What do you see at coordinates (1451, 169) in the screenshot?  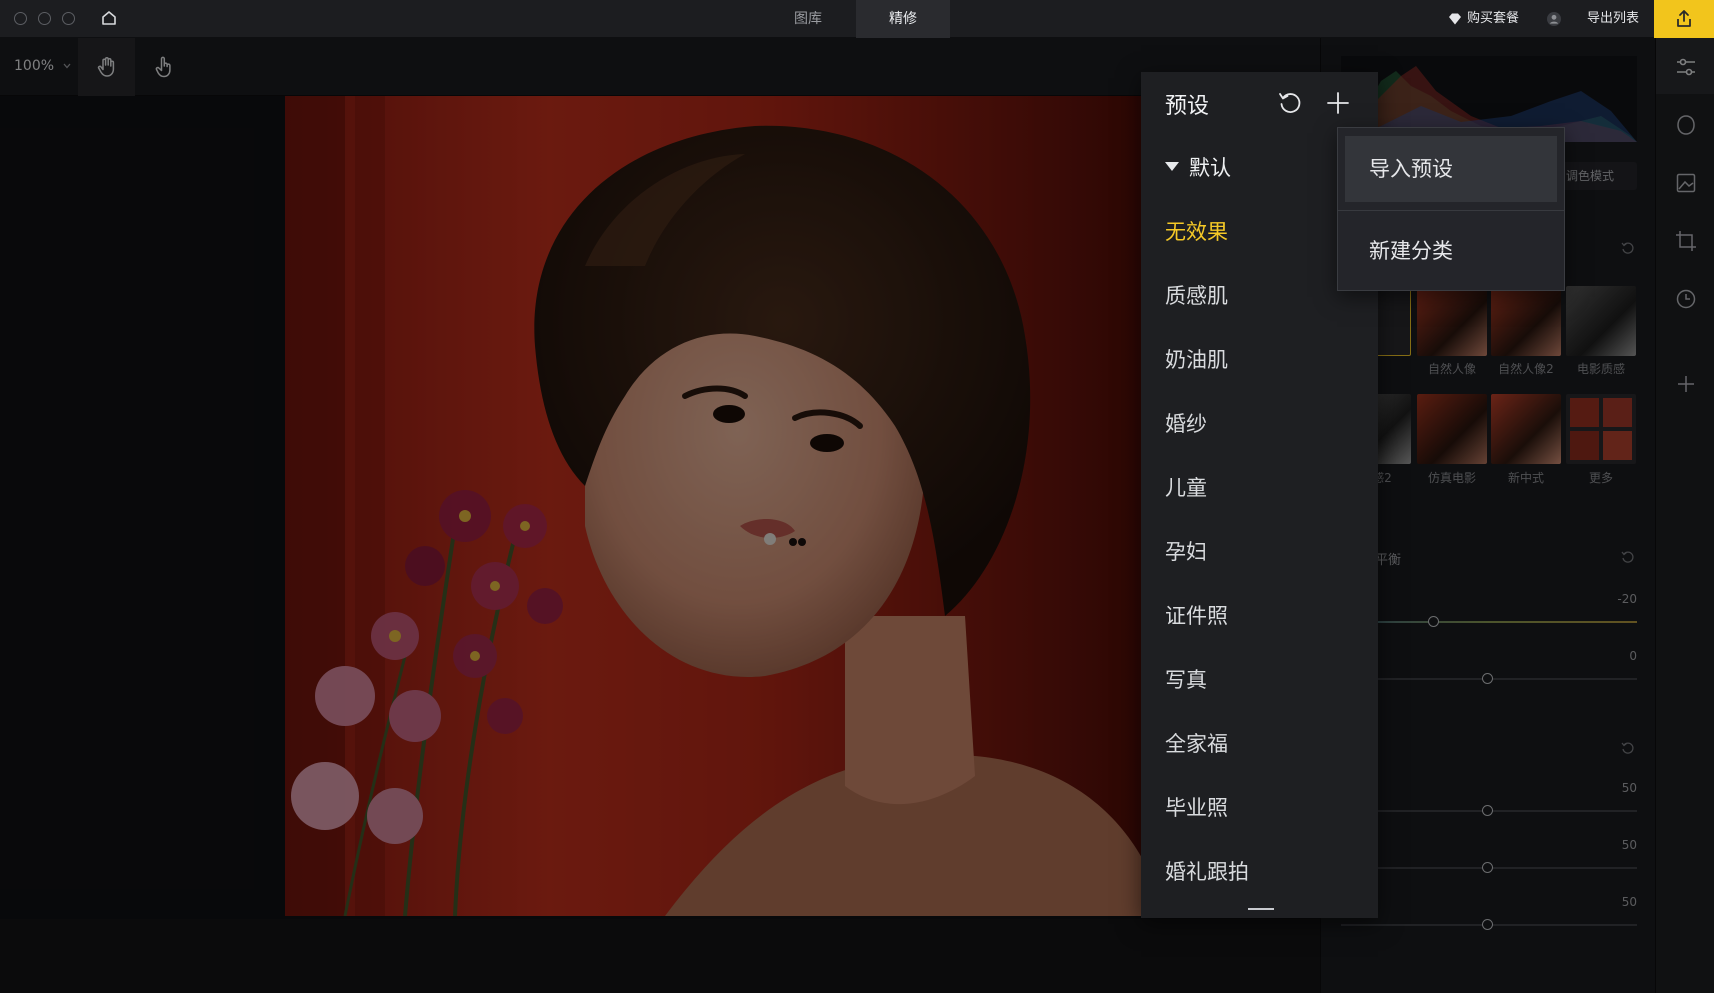 I see `menu-item-import-preset: 导入预设` at bounding box center [1451, 169].